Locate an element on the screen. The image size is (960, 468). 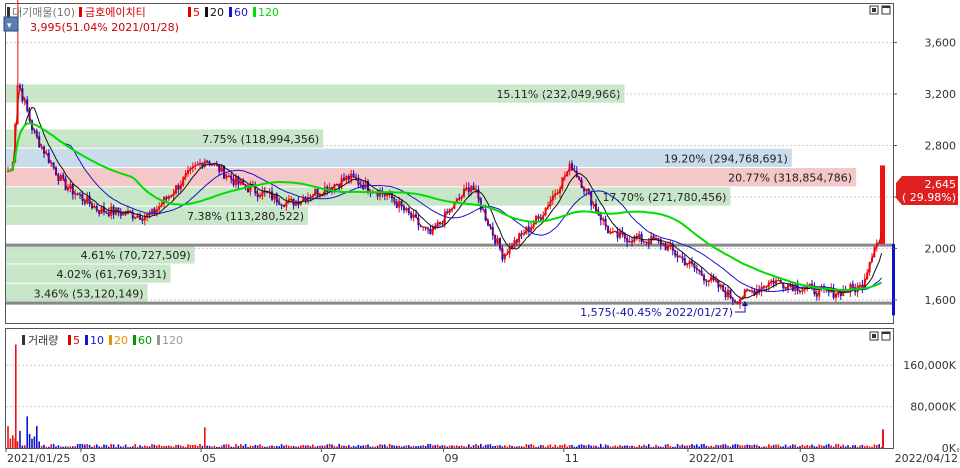
minimize-icon-inner is located at coordinates (874, 336).